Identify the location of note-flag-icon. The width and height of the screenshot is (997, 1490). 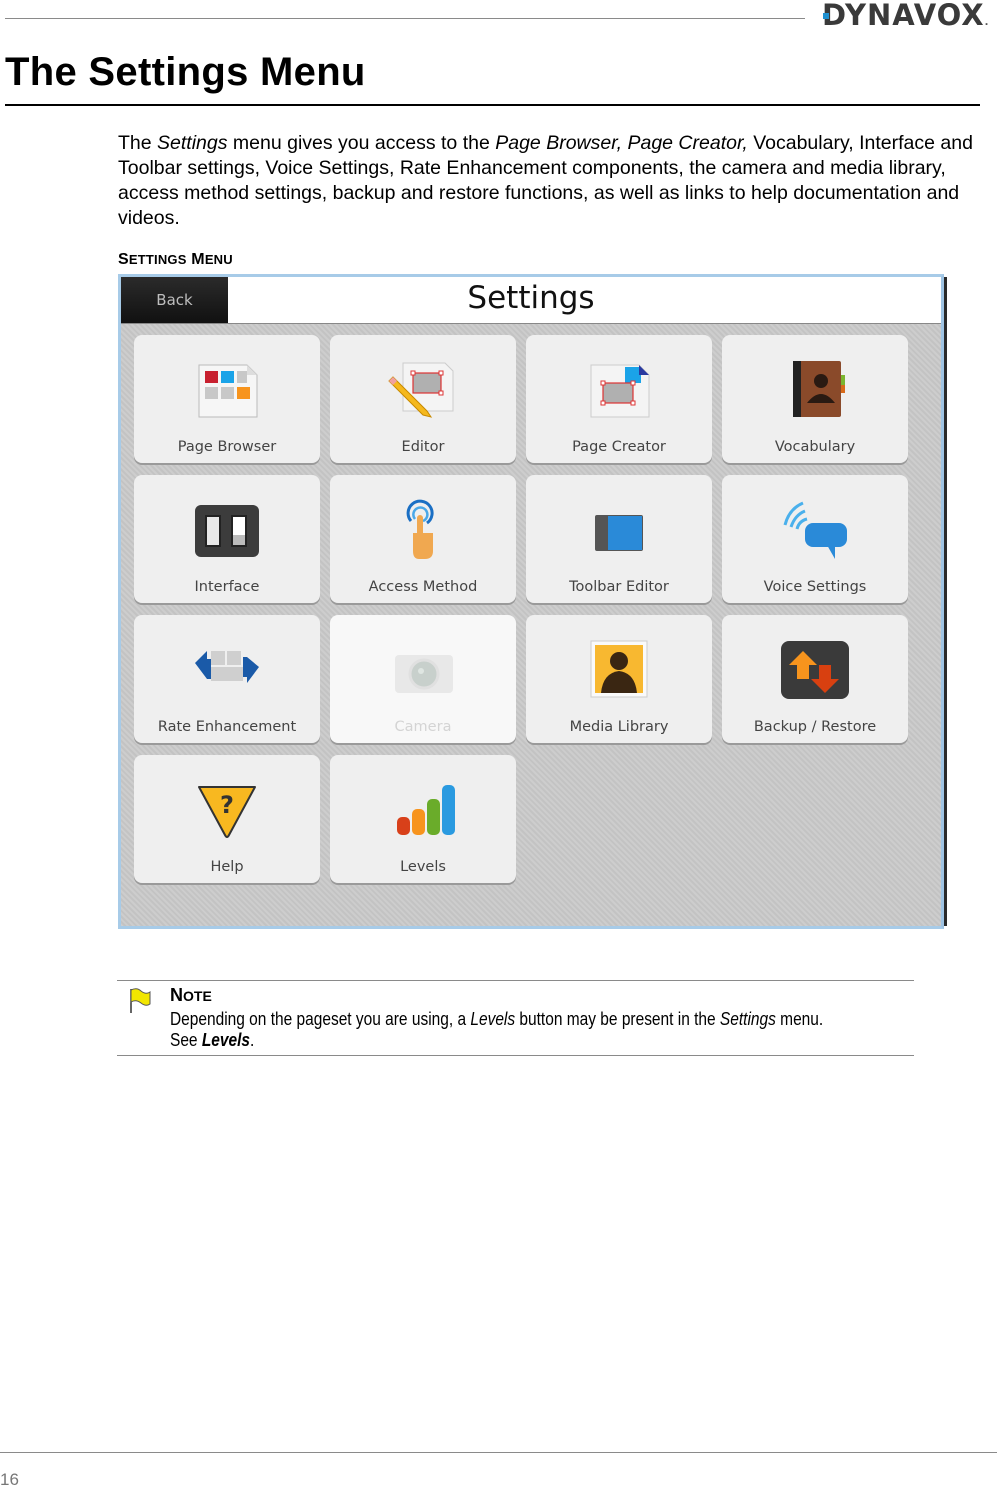
(140, 1000).